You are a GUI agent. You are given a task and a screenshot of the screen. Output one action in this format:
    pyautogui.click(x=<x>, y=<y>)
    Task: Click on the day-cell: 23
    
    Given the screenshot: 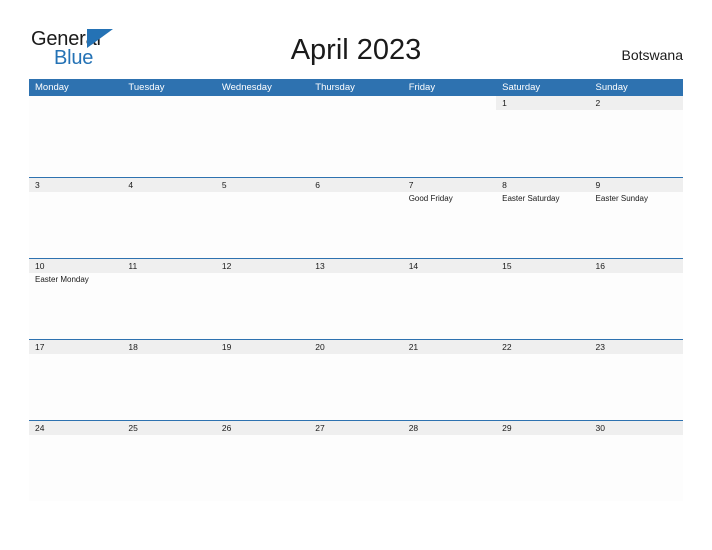 What is the action you would take?
    pyautogui.click(x=636, y=380)
    